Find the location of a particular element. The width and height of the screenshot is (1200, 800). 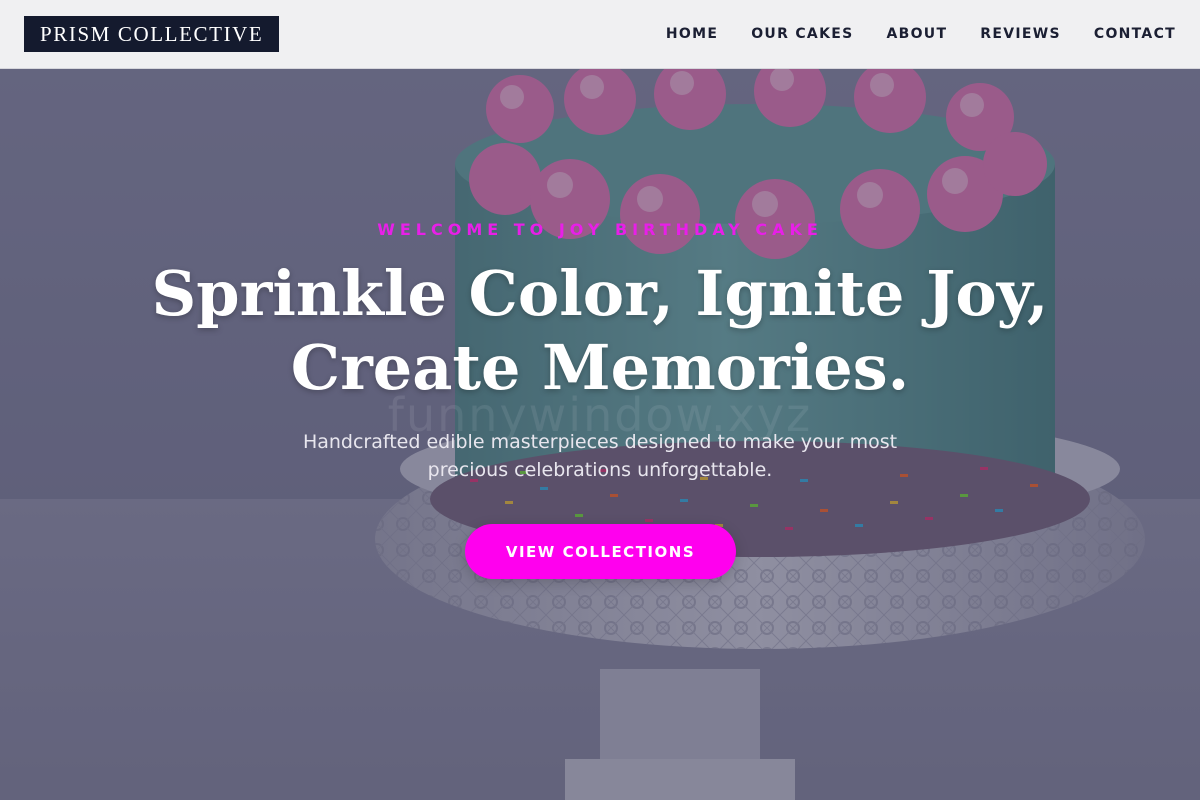

hero-eyebrow: WELCOME TO JOY BIRTHDAY CAKE is located at coordinates (600, 229).